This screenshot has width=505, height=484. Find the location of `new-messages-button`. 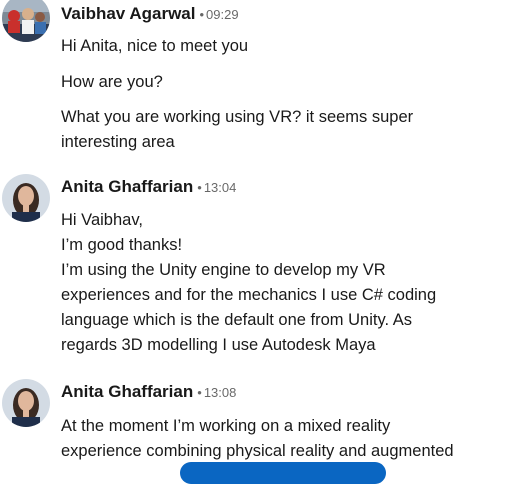

new-messages-button is located at coordinates (283, 473).